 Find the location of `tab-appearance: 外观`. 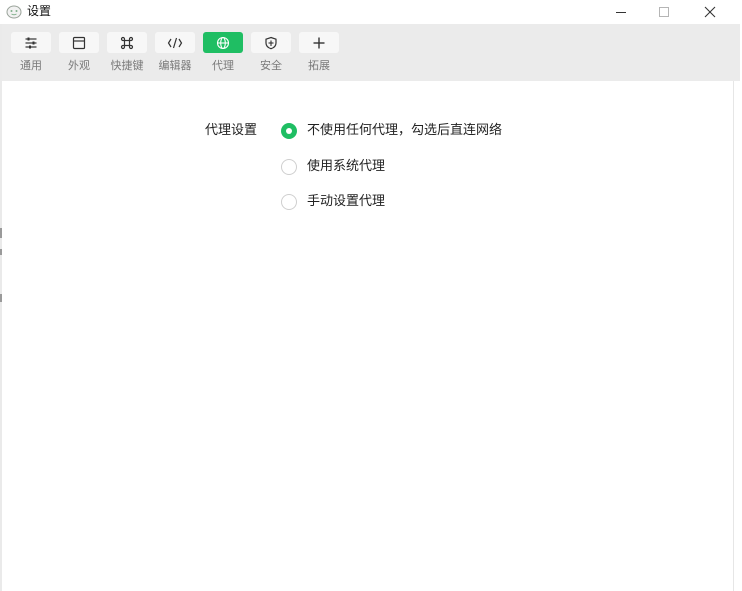

tab-appearance: 外观 is located at coordinates (79, 52).